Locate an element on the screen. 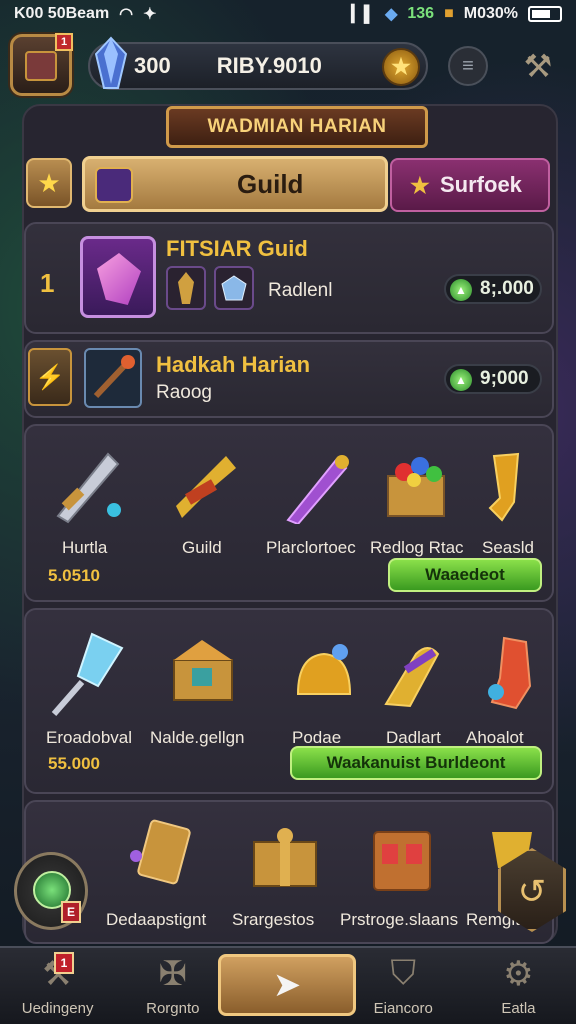  resource-amount: 300 is located at coordinates (152, 65).